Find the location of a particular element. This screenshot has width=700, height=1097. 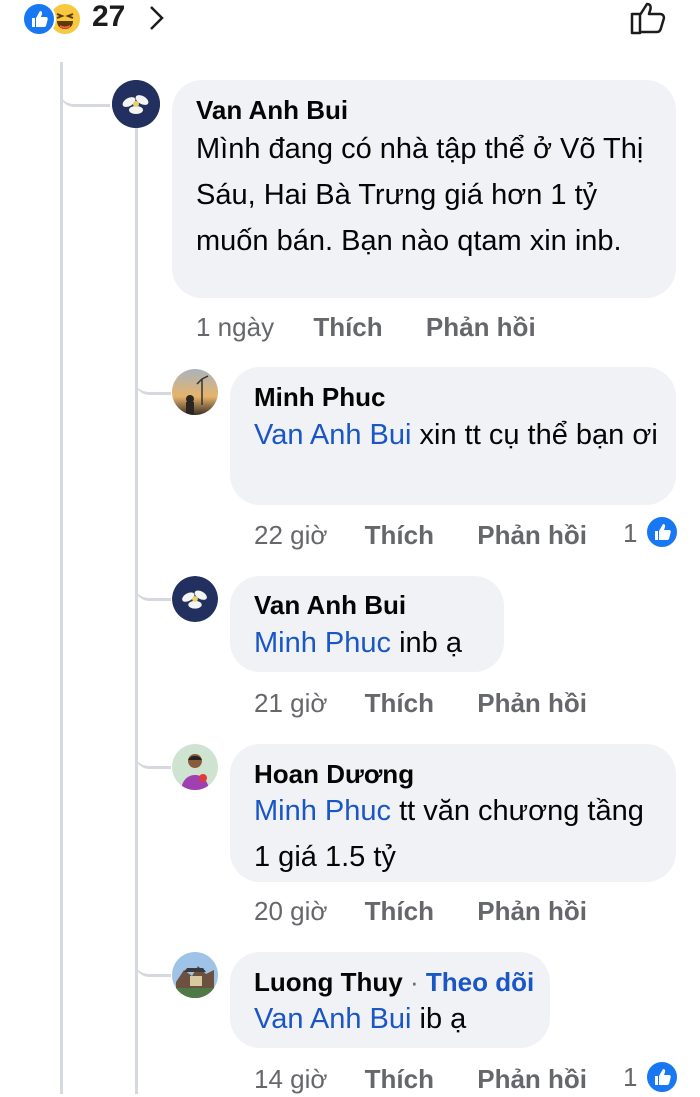

reply-body: ib ạ is located at coordinates (439, 1019).